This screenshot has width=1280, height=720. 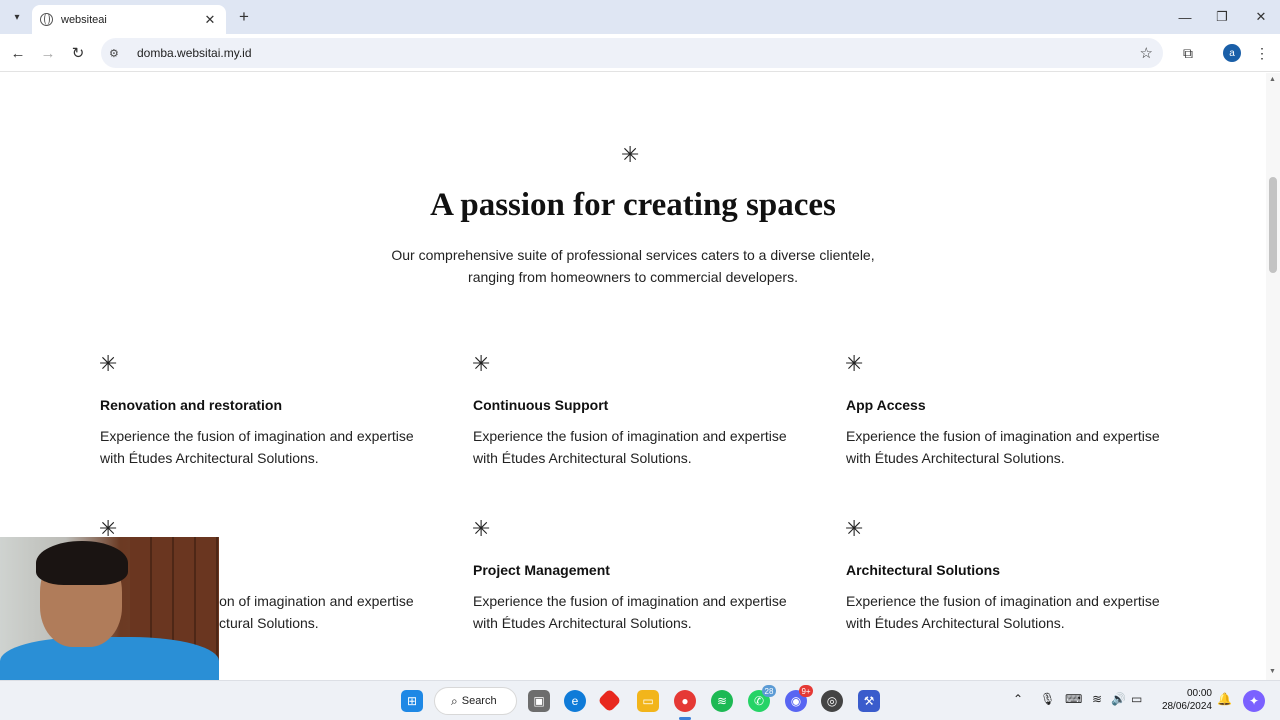 What do you see at coordinates (539, 701) in the screenshot?
I see `task-view-icon: ▣` at bounding box center [539, 701].